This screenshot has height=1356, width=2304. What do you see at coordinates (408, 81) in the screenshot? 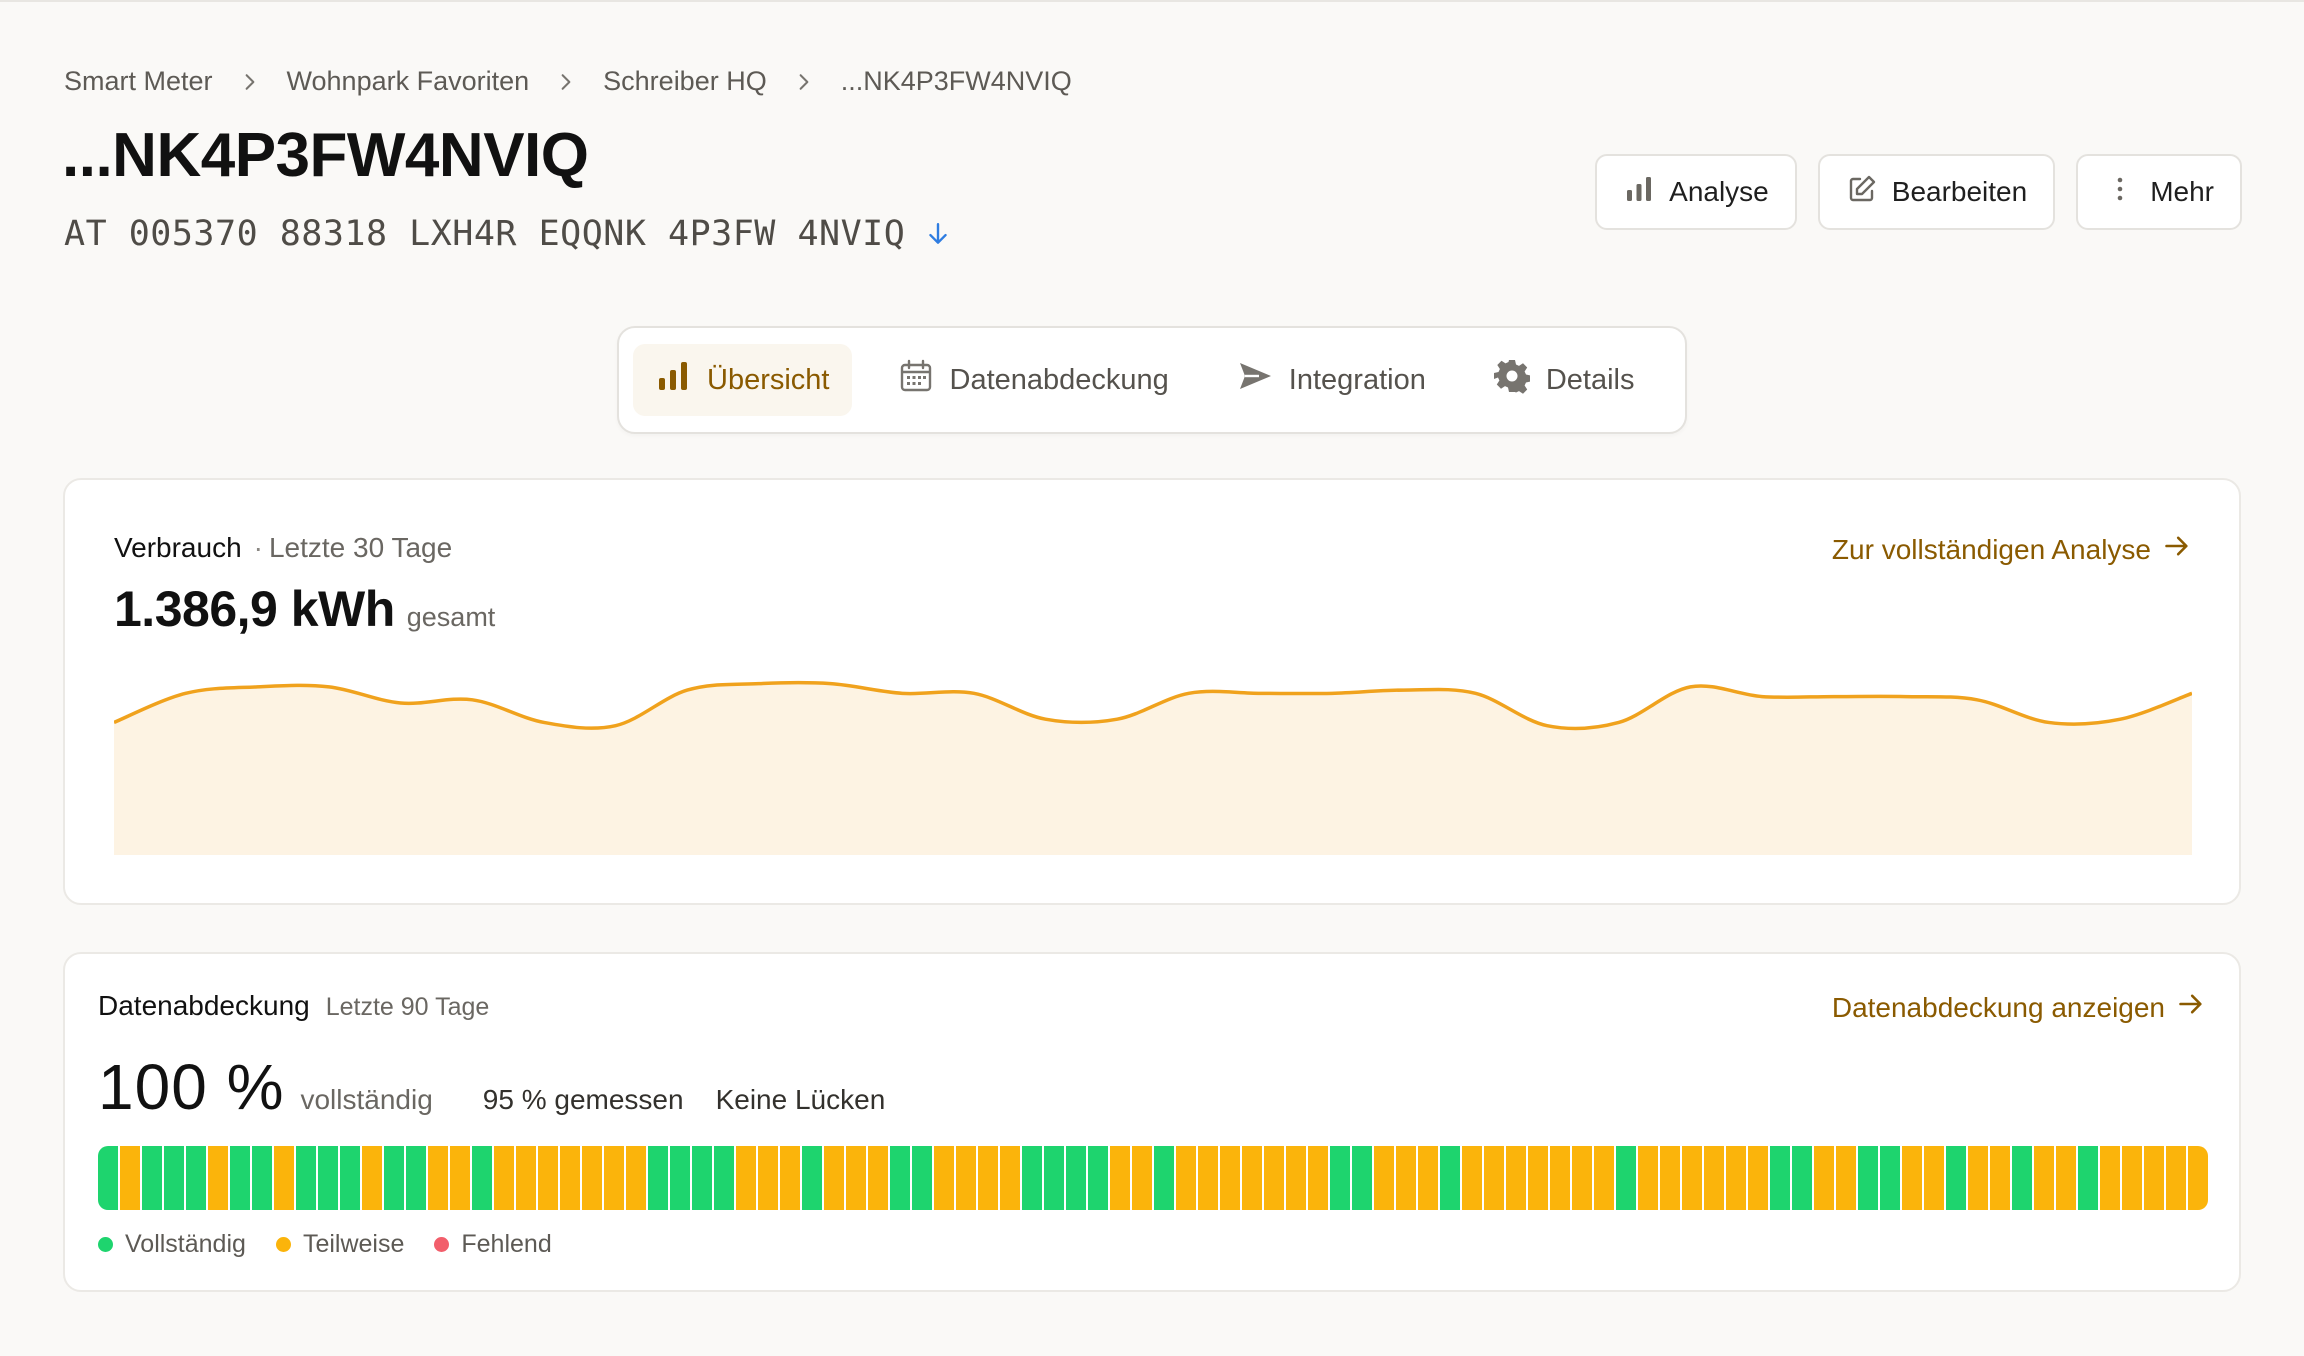
I see `breadcrumb-wohnpark: Wohnpark Favoriten` at bounding box center [408, 81].